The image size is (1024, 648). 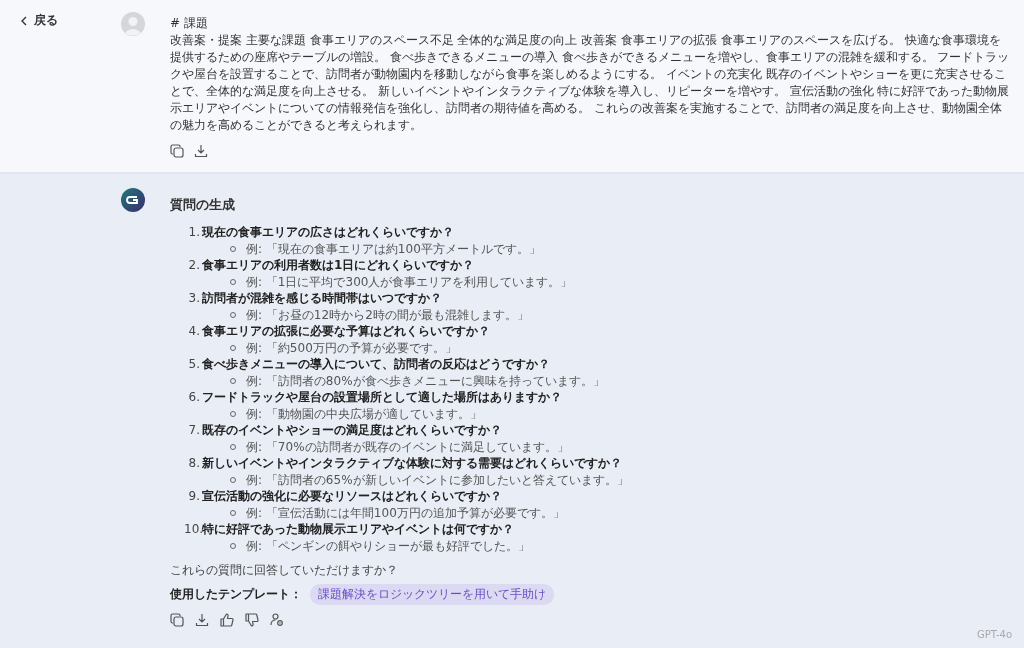 I want to click on example-text: 例: 「70%の訪問者が既存のイベントに満足しています。」, so click(x=407, y=446).